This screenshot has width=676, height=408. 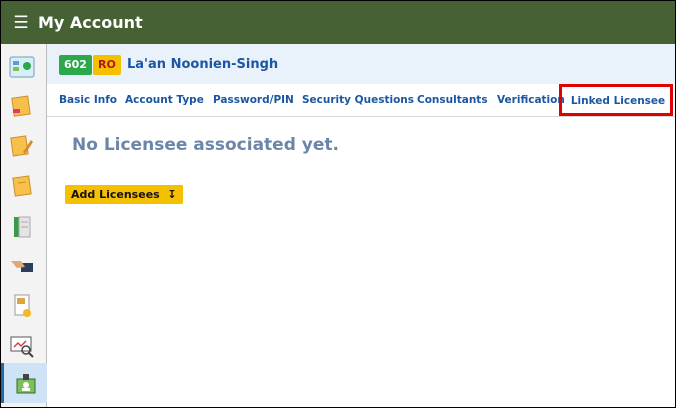 What do you see at coordinates (452, 100) in the screenshot?
I see `tab-consultants: Consultants` at bounding box center [452, 100].